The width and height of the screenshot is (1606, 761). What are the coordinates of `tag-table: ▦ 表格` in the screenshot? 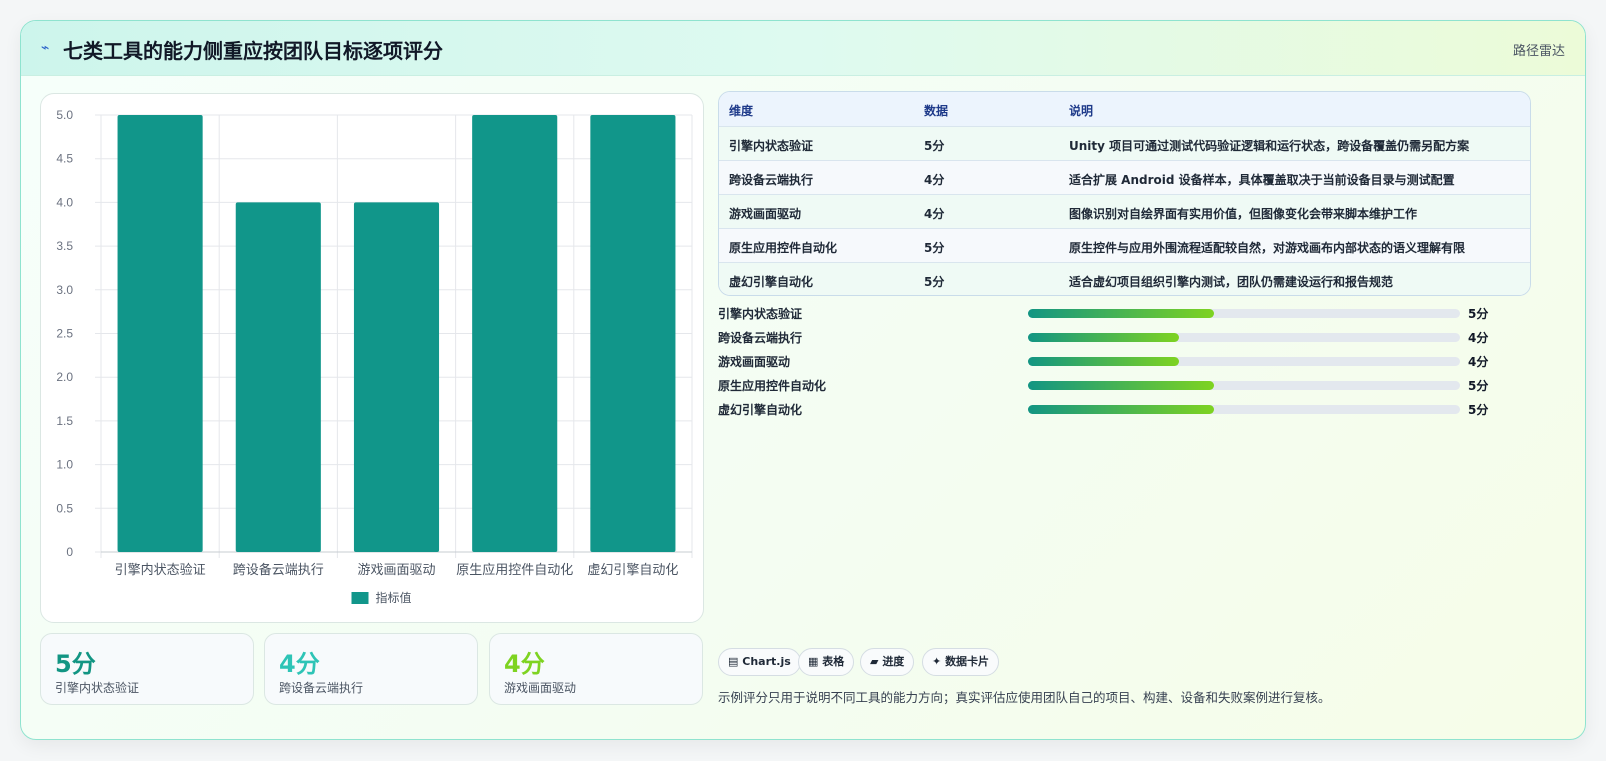 It's located at (826, 662).